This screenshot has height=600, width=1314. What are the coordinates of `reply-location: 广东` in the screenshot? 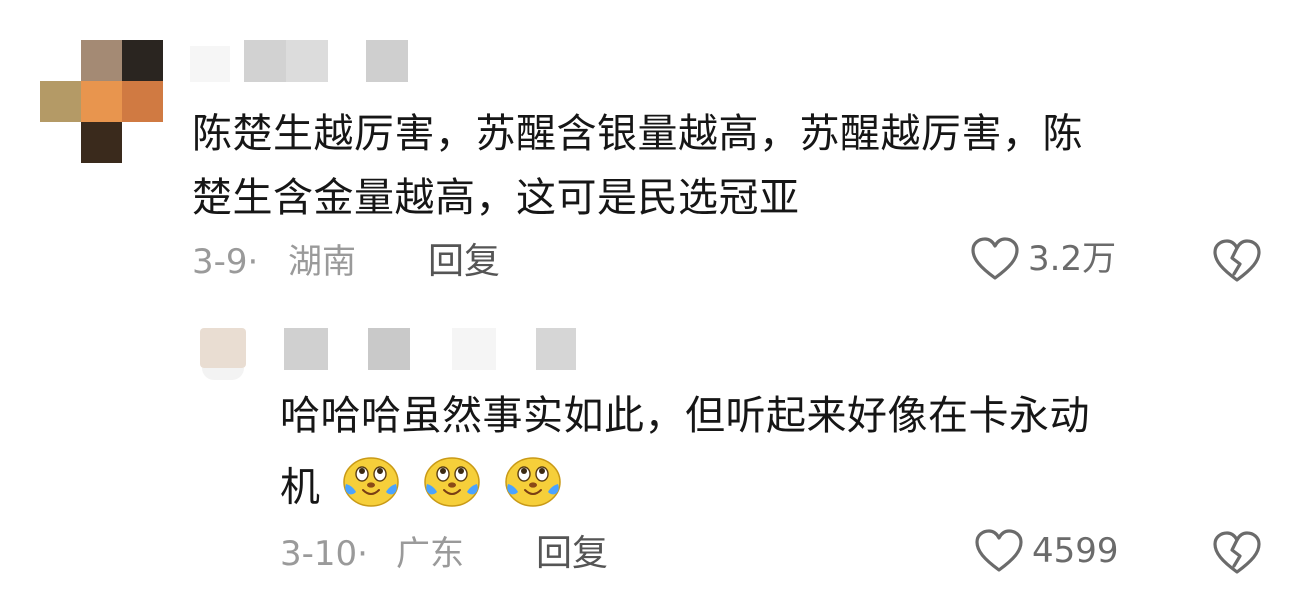 It's located at (430, 554).